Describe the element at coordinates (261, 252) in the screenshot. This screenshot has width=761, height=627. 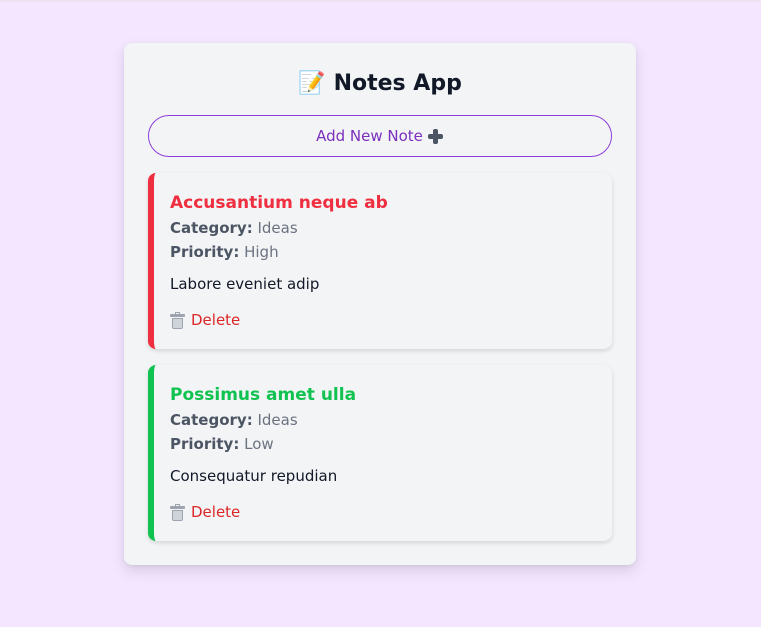
I see `priority-value: High` at that location.